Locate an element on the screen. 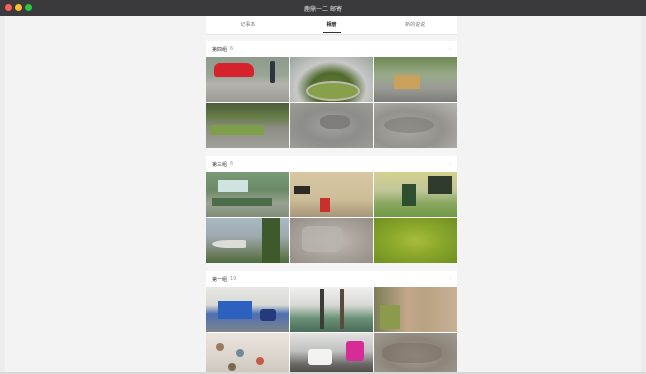 The width and height of the screenshot is (646, 374). photo-red-car-sidewalk is located at coordinates (247, 79).